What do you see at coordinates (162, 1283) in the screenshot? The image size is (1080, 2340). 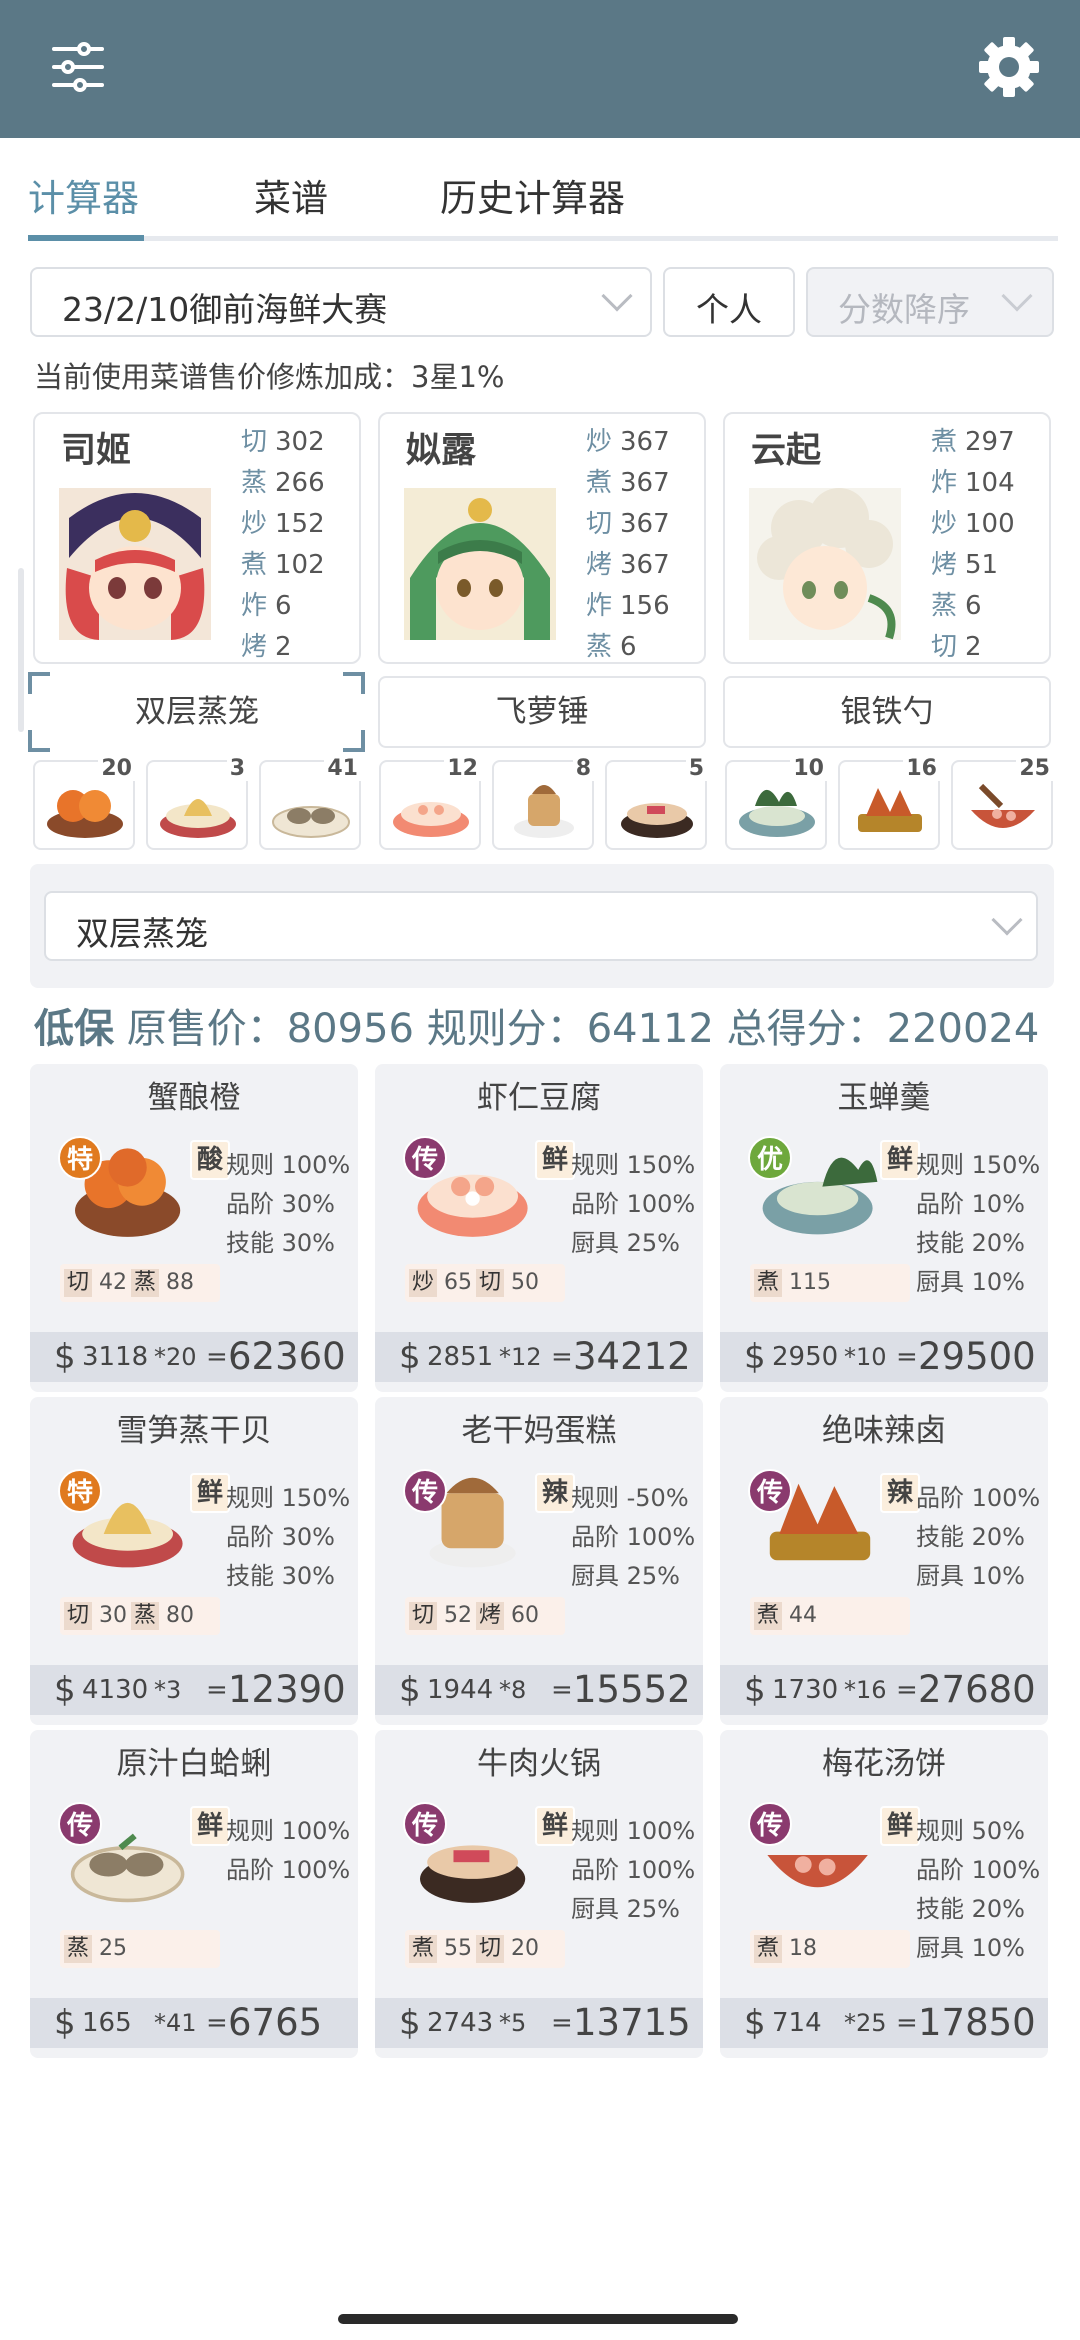 I see `skill-requirement: 蒸 88` at bounding box center [162, 1283].